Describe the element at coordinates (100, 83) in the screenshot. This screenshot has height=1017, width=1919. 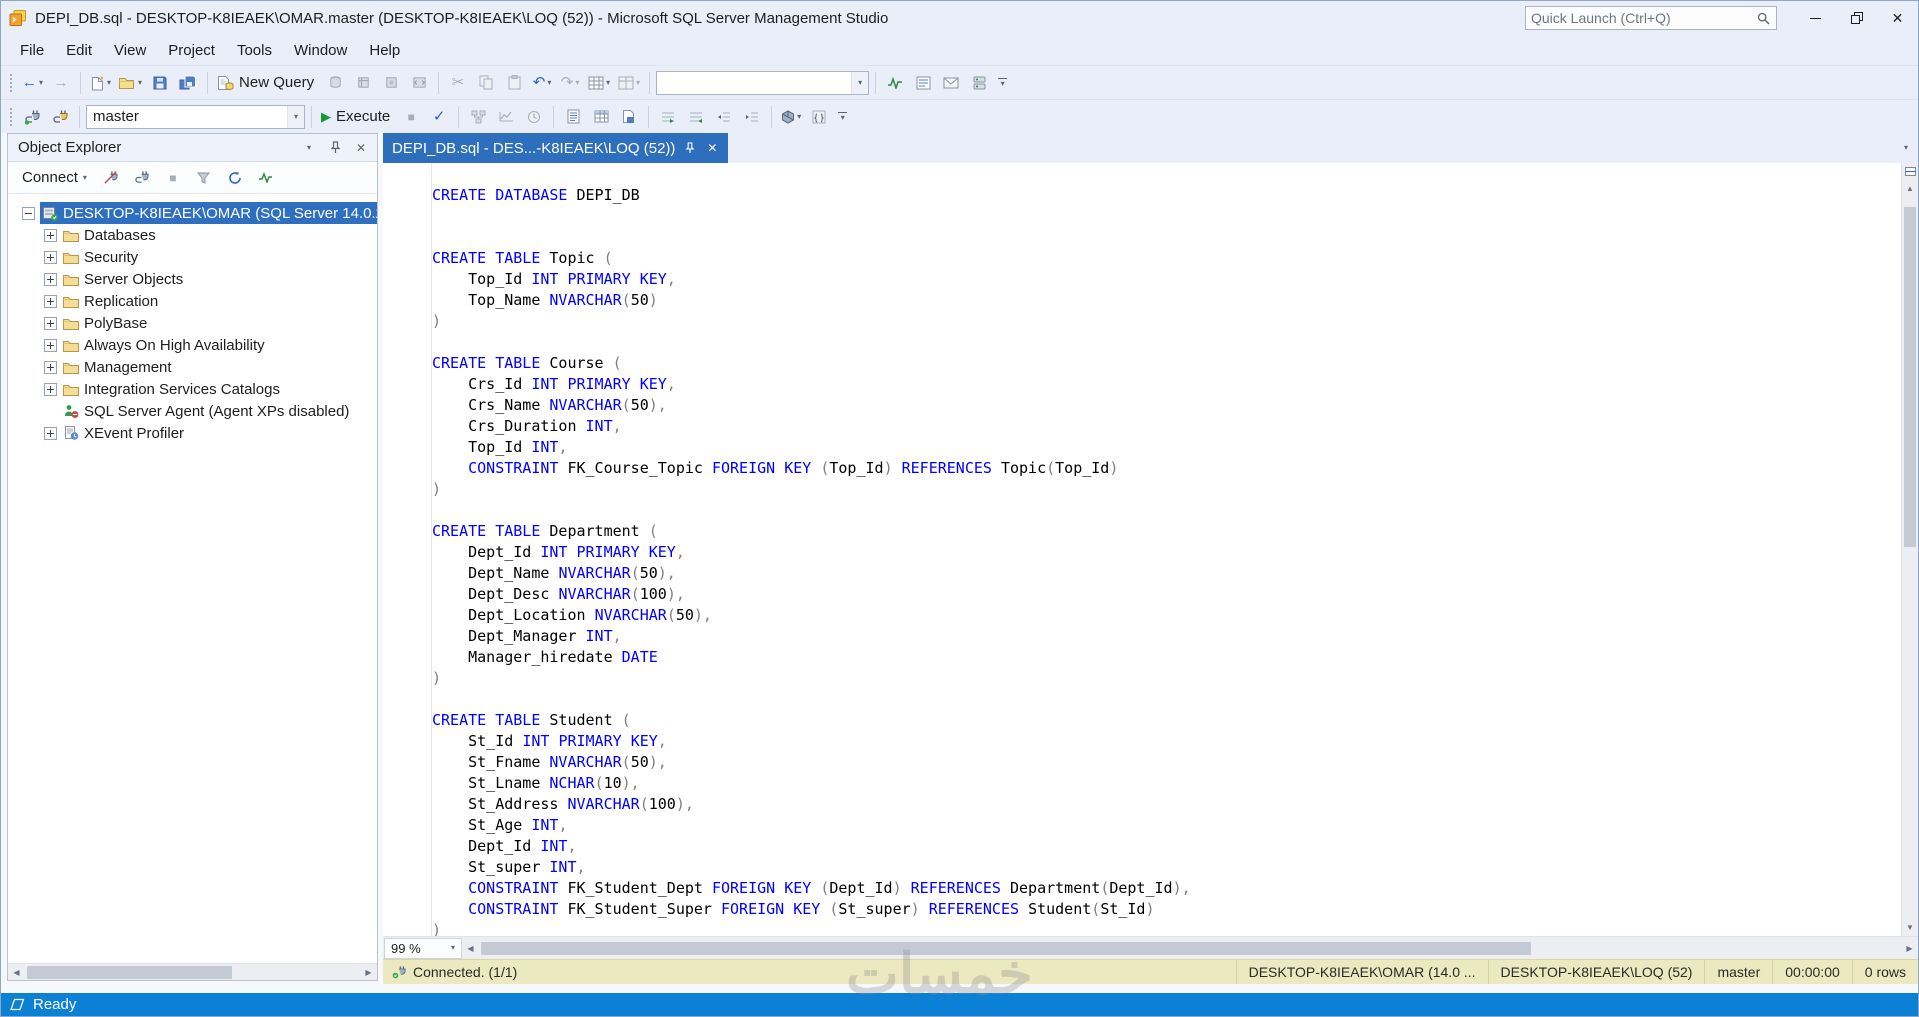
I see `new-file-button` at that location.